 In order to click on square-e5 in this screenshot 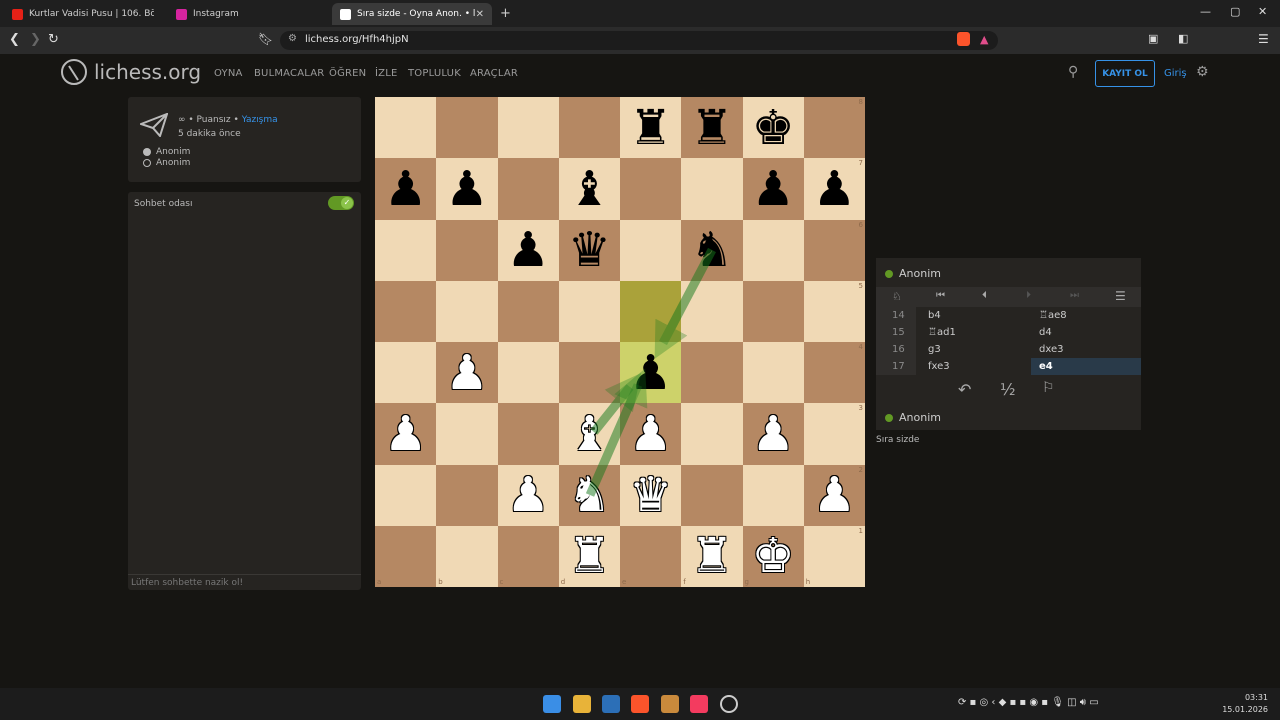, I will do `click(651, 311)`.